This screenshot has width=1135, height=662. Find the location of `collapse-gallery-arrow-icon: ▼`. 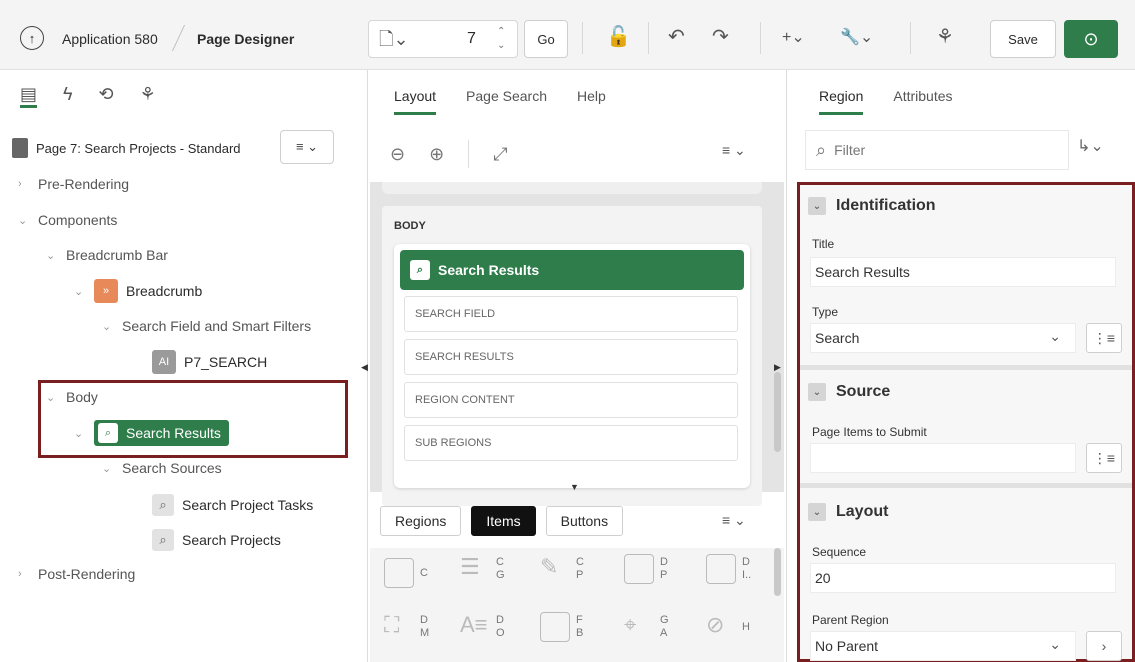

collapse-gallery-arrow-icon: ▼ is located at coordinates (574, 487).